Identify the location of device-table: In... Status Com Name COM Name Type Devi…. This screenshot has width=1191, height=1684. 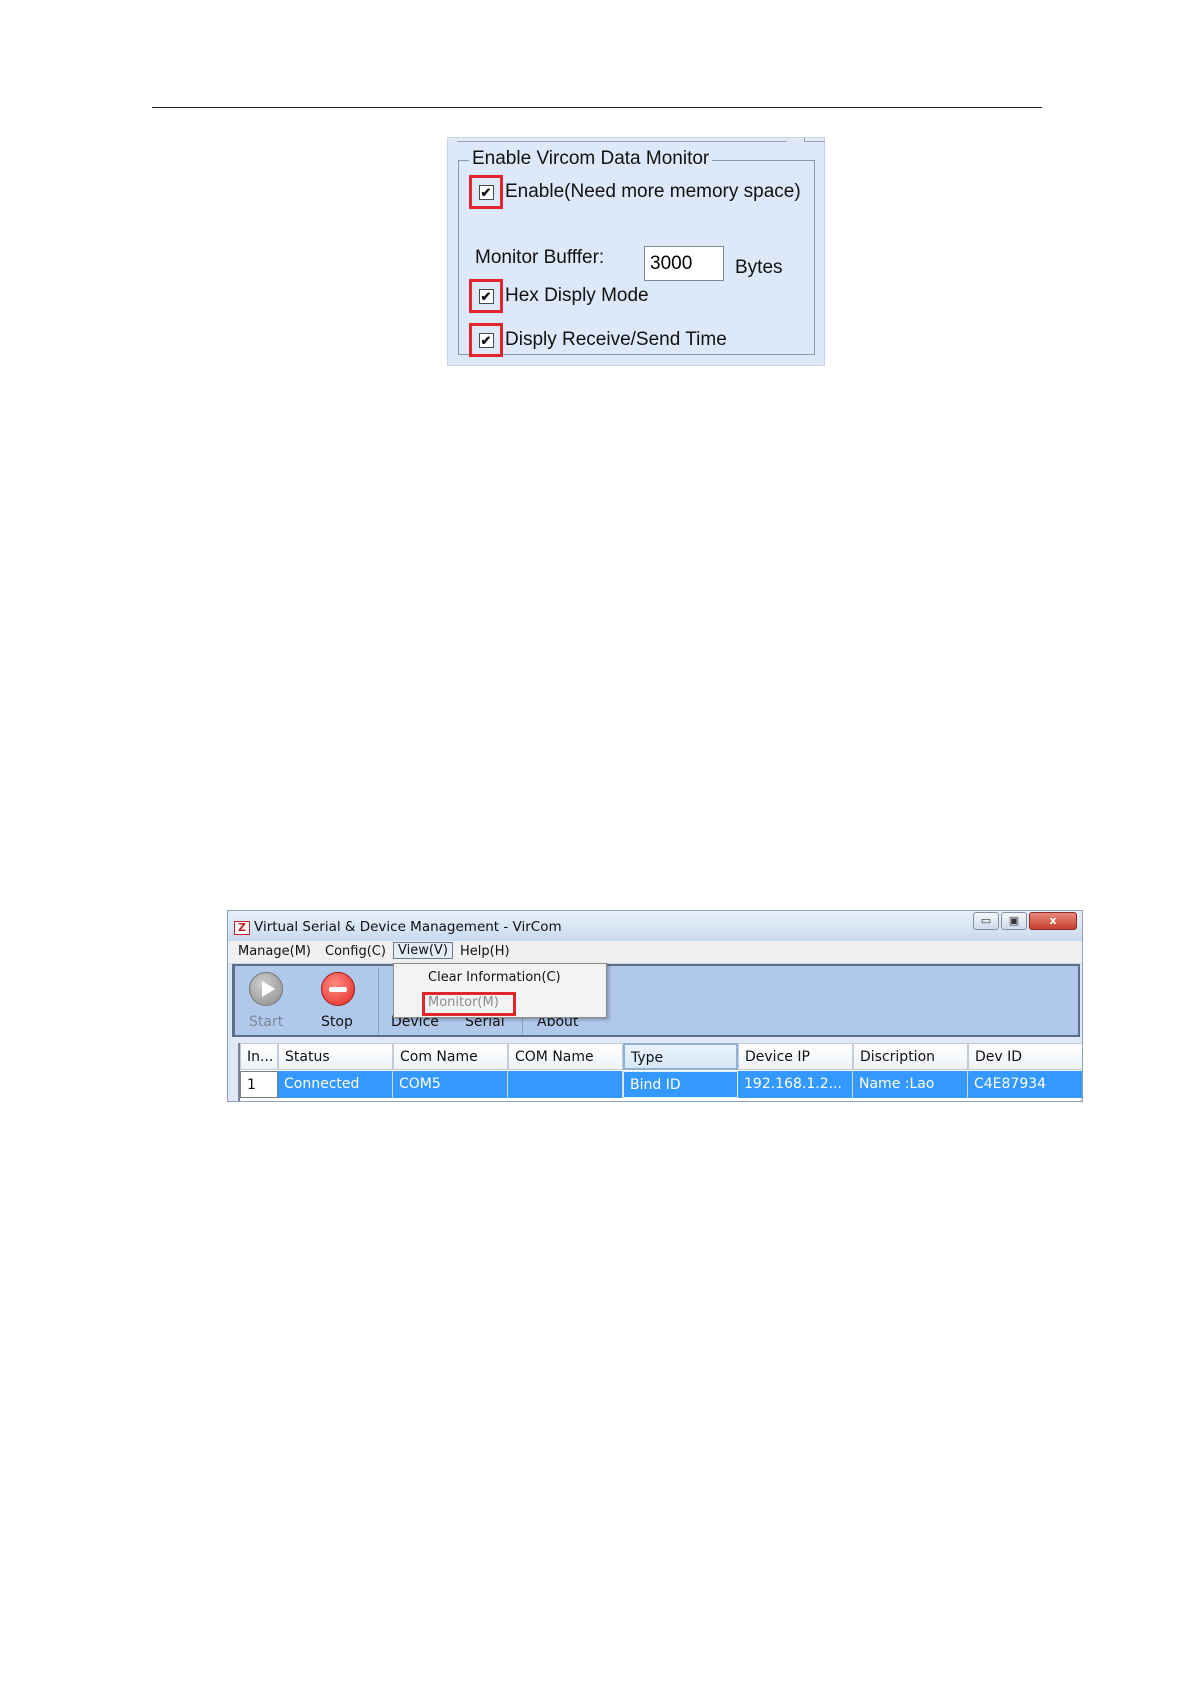
(660, 1072).